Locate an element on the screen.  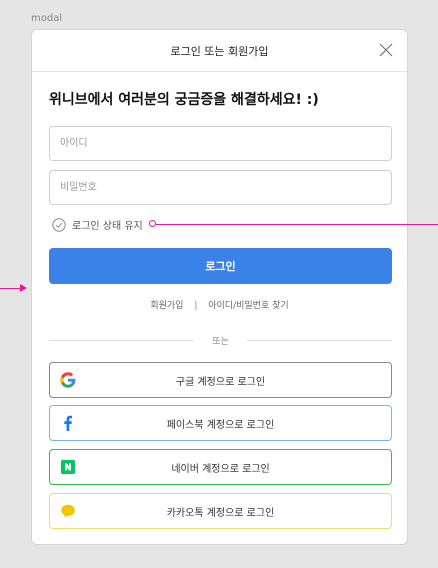
kakao-icon is located at coordinates (68, 511).